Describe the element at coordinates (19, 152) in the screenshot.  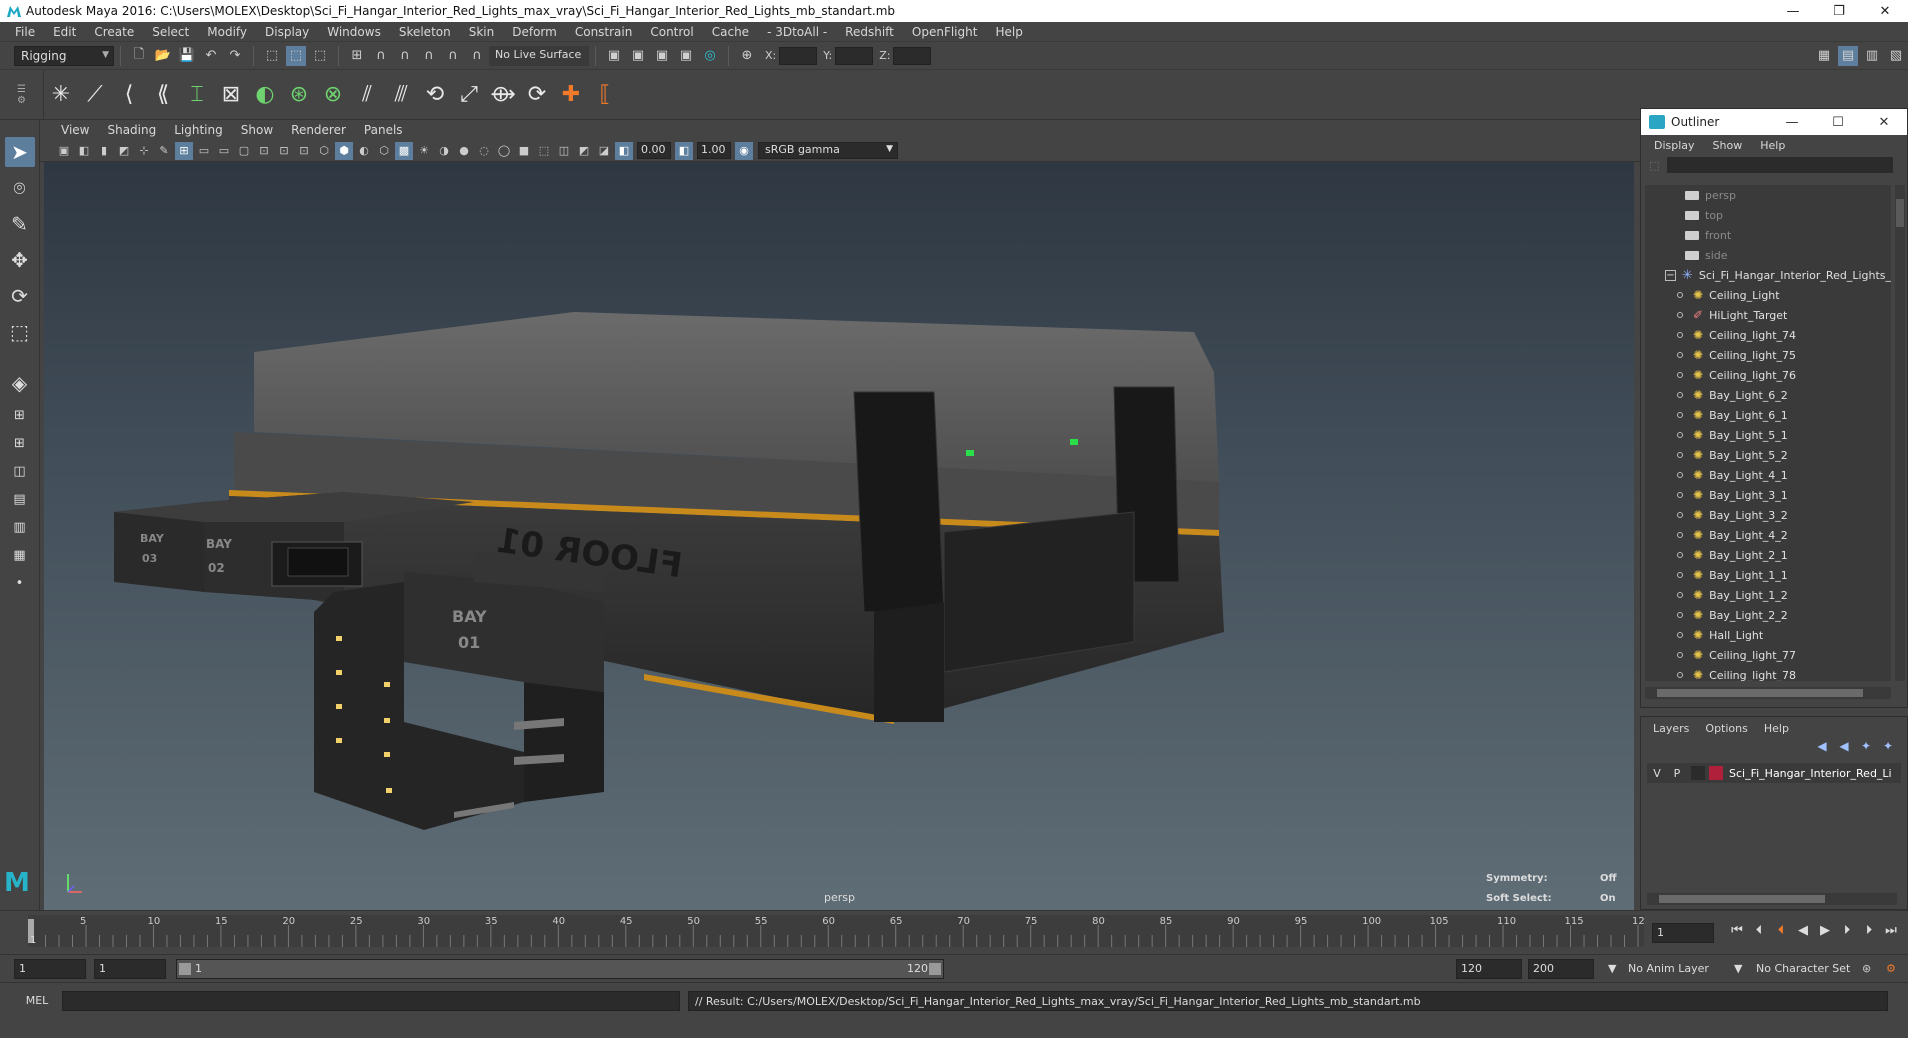
I see `select-tool-icon: ➤` at that location.